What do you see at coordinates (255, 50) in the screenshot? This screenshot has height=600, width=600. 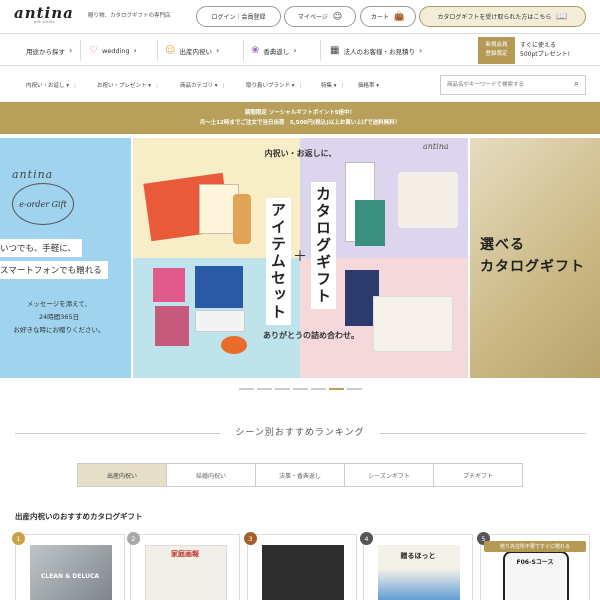 I see `lotus-icon: ❀` at bounding box center [255, 50].